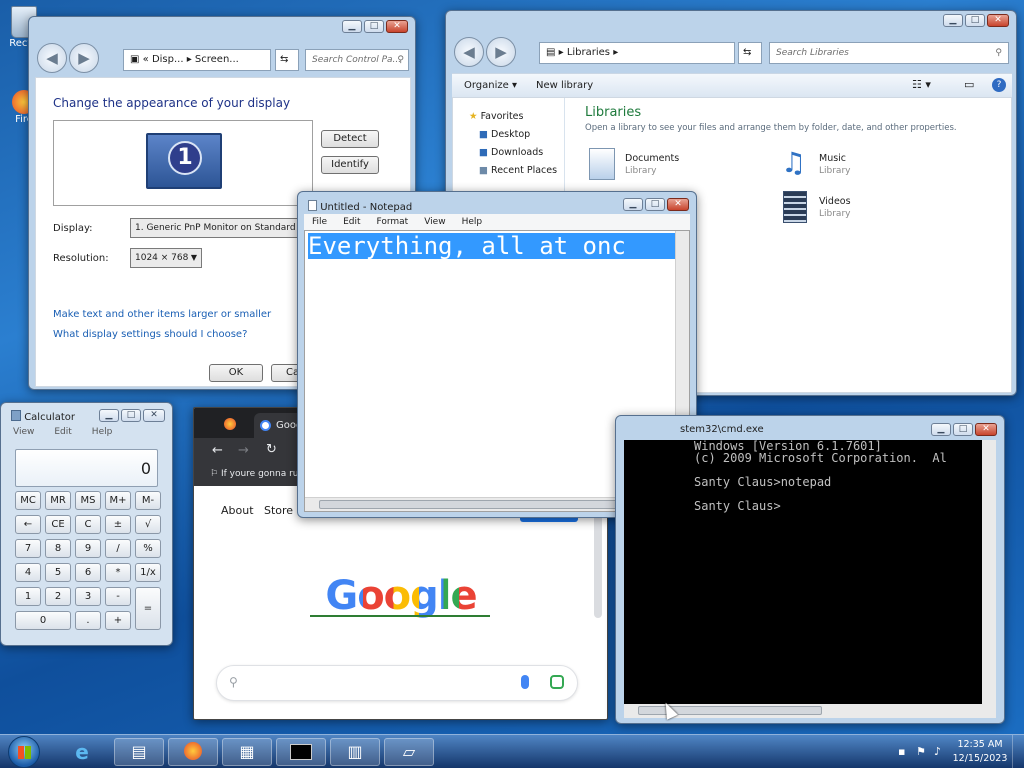 The image size is (1024, 768). I want to click on calc-key: 6, so click(88, 572).